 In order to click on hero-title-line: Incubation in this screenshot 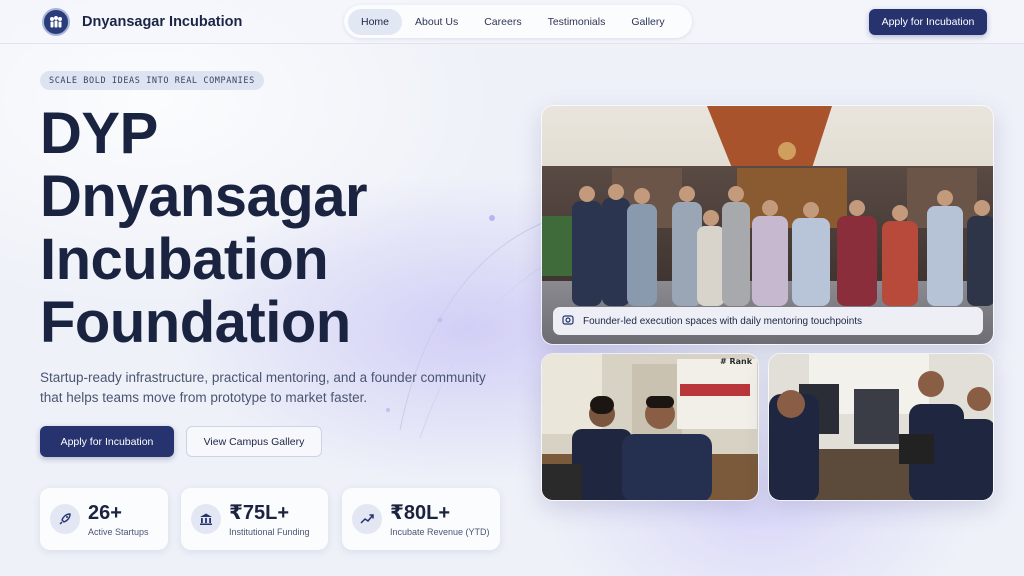, I will do `click(184, 259)`.